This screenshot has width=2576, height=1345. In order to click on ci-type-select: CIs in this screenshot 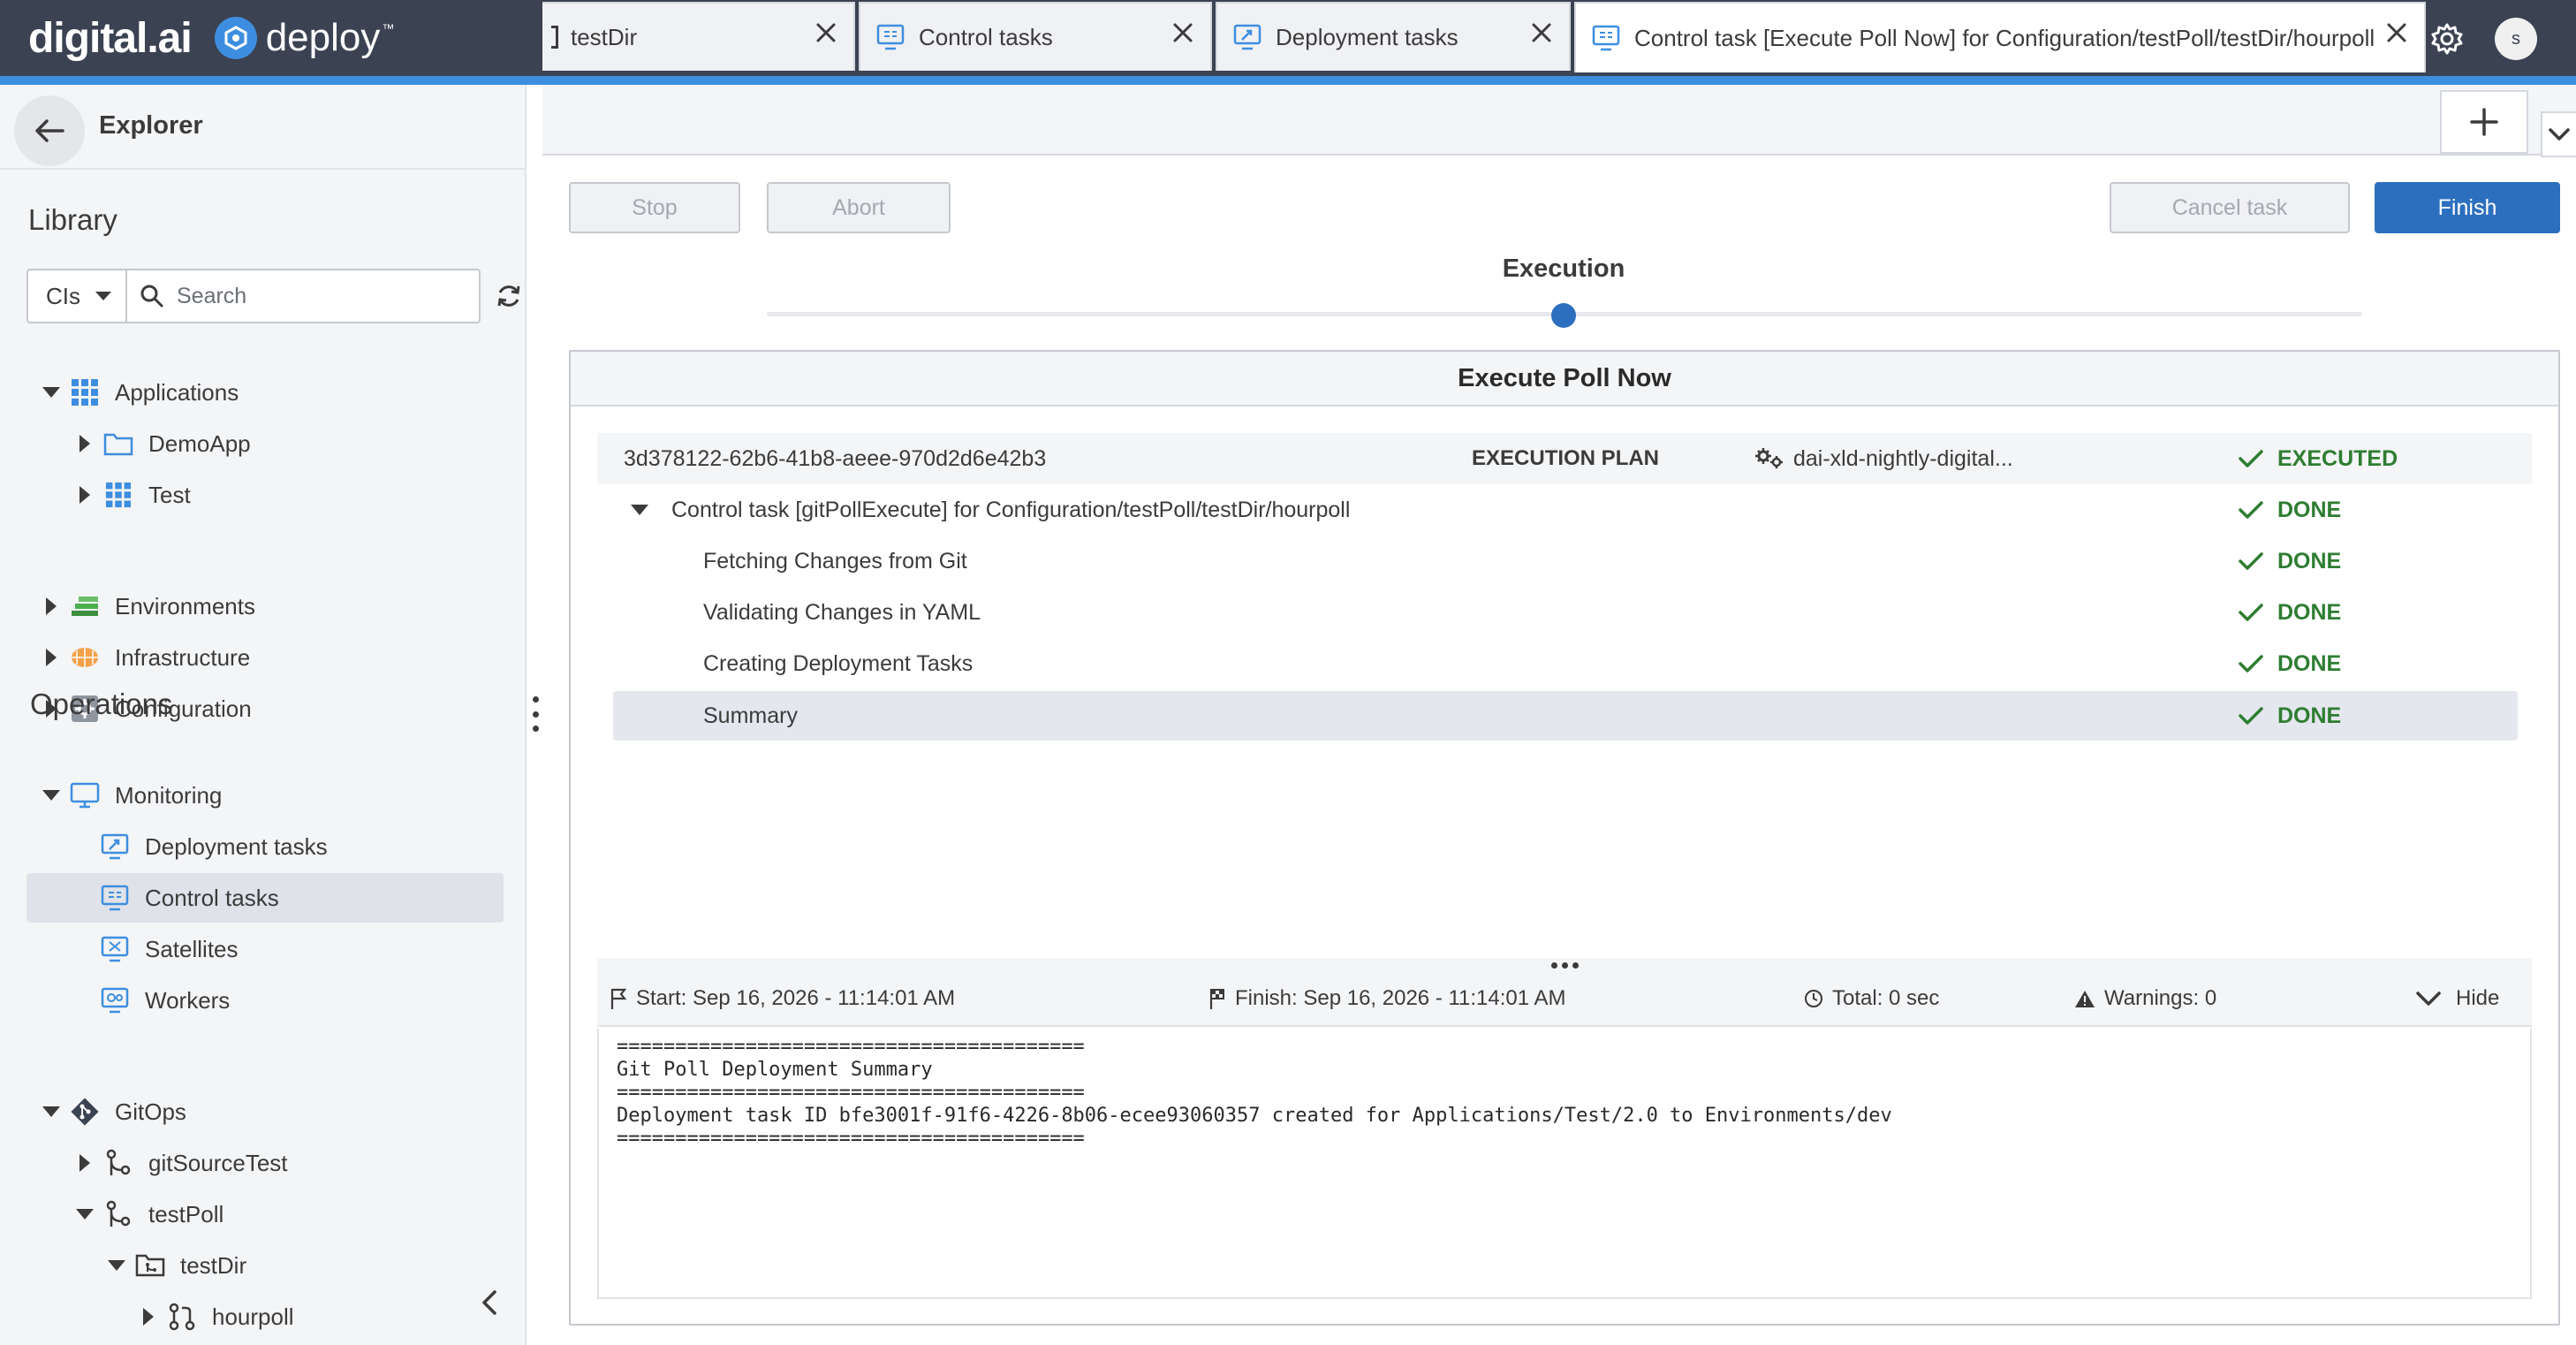, I will do `click(76, 296)`.